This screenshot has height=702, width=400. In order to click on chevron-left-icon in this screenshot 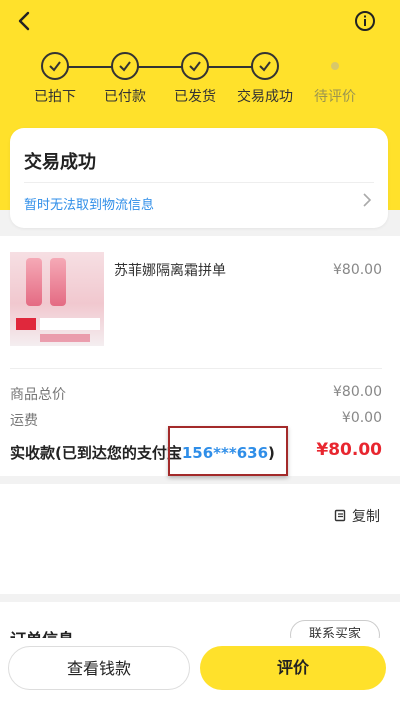, I will do `click(25, 21)`.